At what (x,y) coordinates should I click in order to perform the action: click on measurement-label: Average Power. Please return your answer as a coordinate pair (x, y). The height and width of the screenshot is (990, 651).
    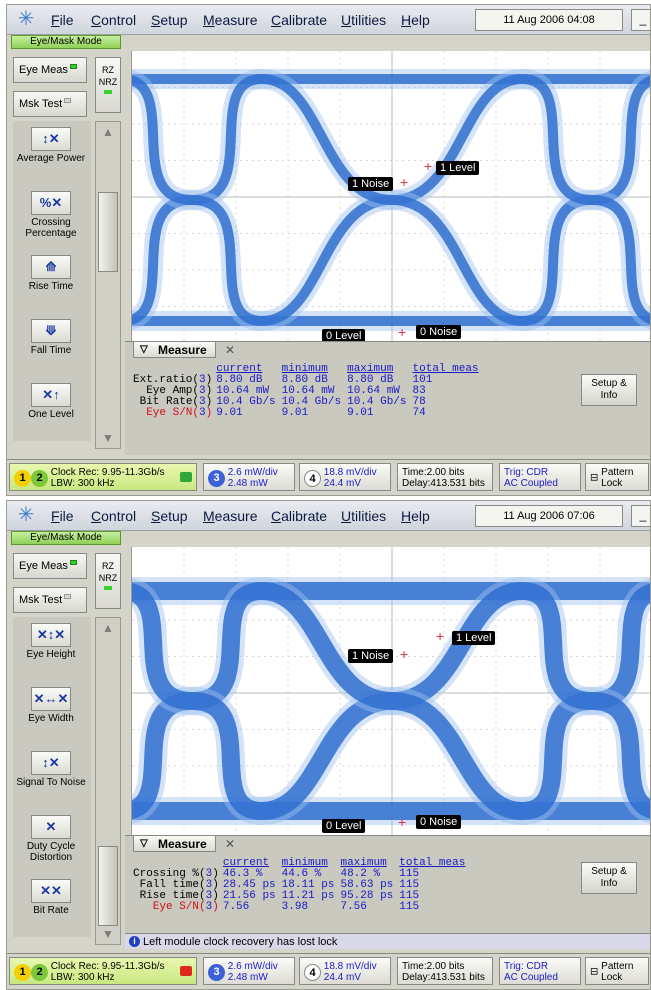
    Looking at the image, I should click on (51, 158).